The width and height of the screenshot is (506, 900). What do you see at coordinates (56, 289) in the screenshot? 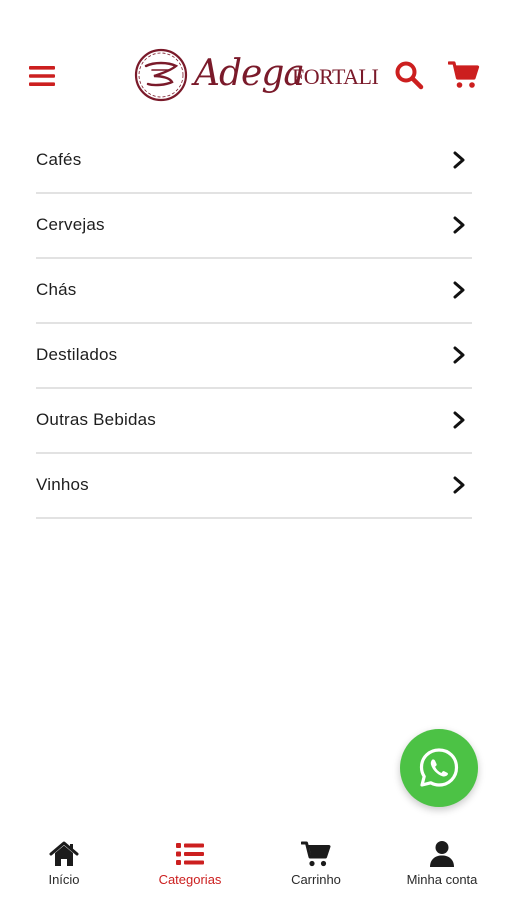
I see `category-label: Chás` at bounding box center [56, 289].